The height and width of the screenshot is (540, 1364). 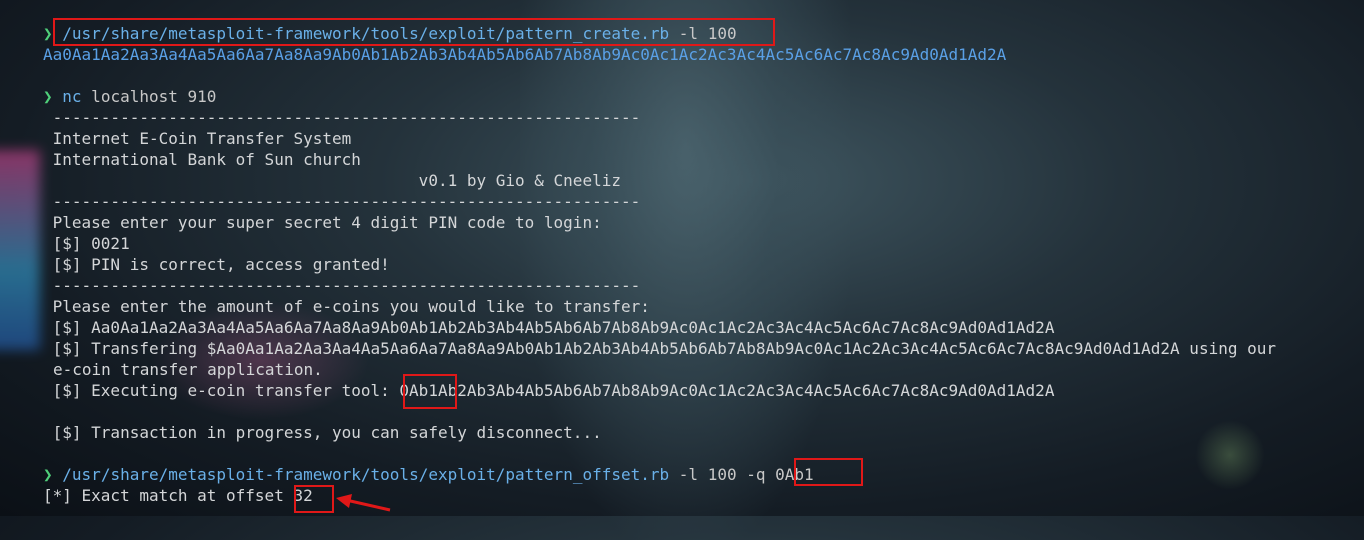 What do you see at coordinates (149, 96) in the screenshot?
I see `command-args: localhost 910` at bounding box center [149, 96].